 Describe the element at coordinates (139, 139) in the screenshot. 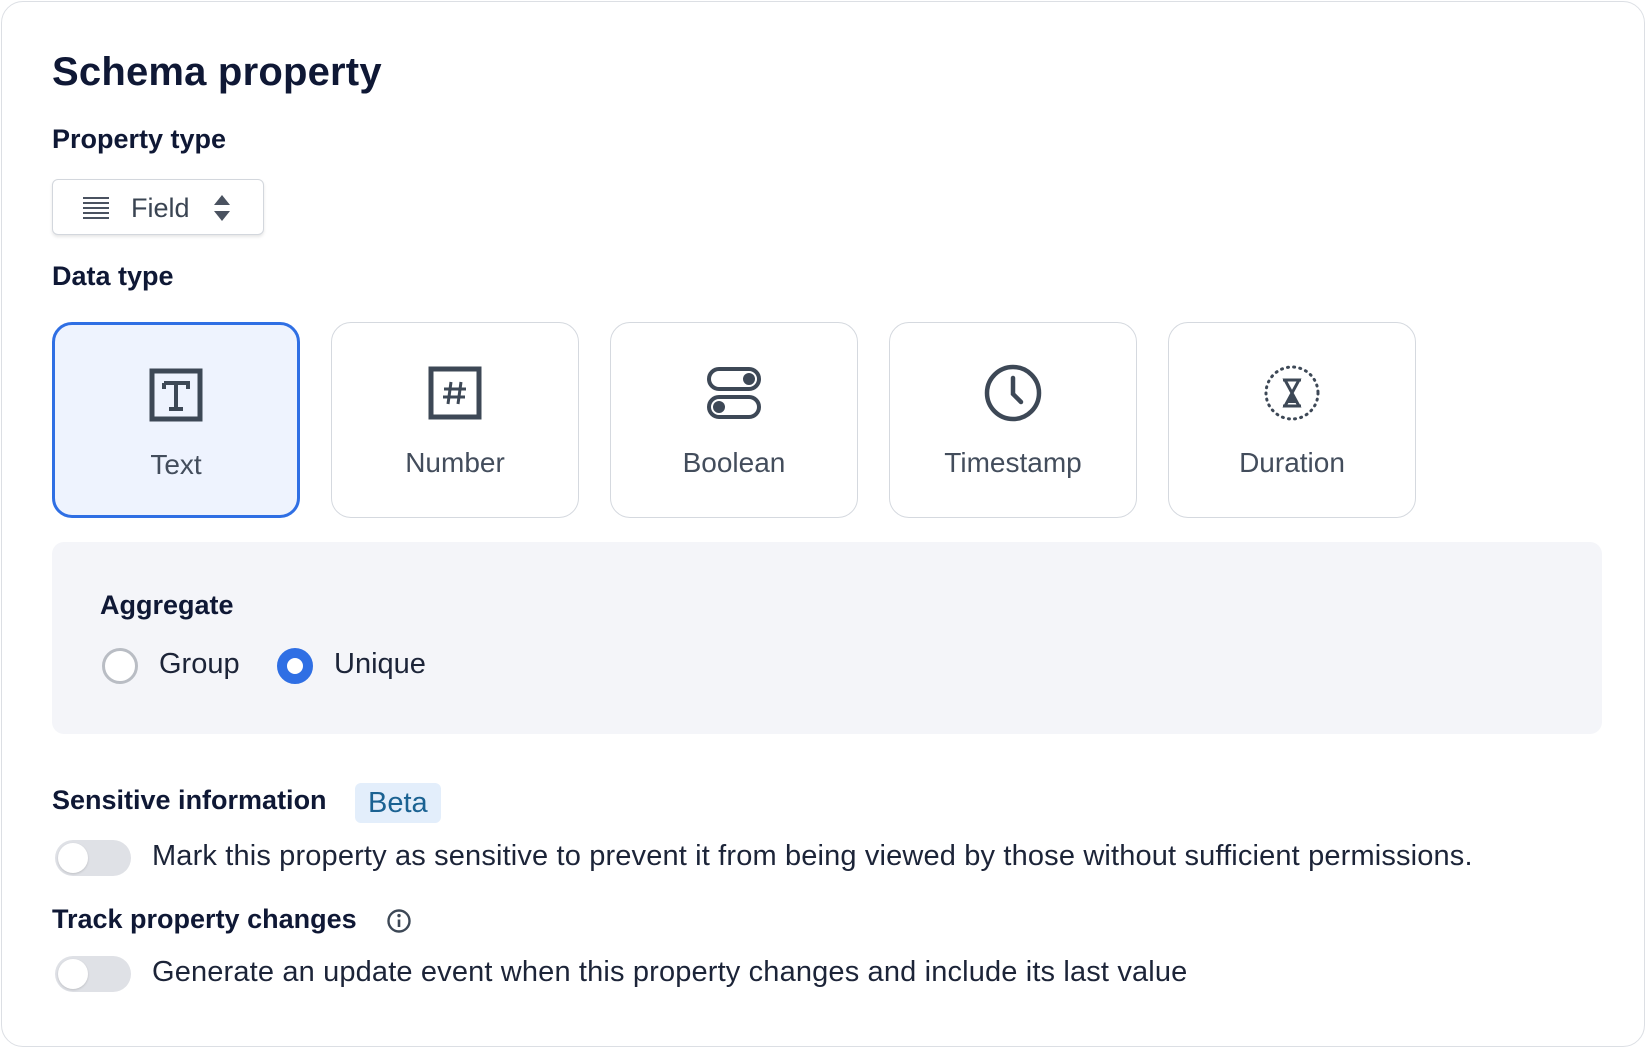

I see `property-type-label: Property type` at that location.